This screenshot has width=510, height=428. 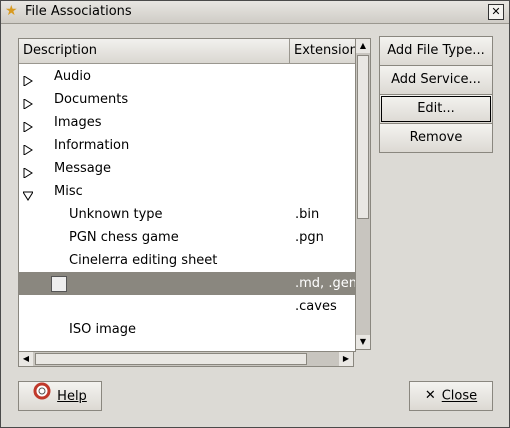 What do you see at coordinates (459, 396) in the screenshot?
I see `close-button-label: Close` at bounding box center [459, 396].